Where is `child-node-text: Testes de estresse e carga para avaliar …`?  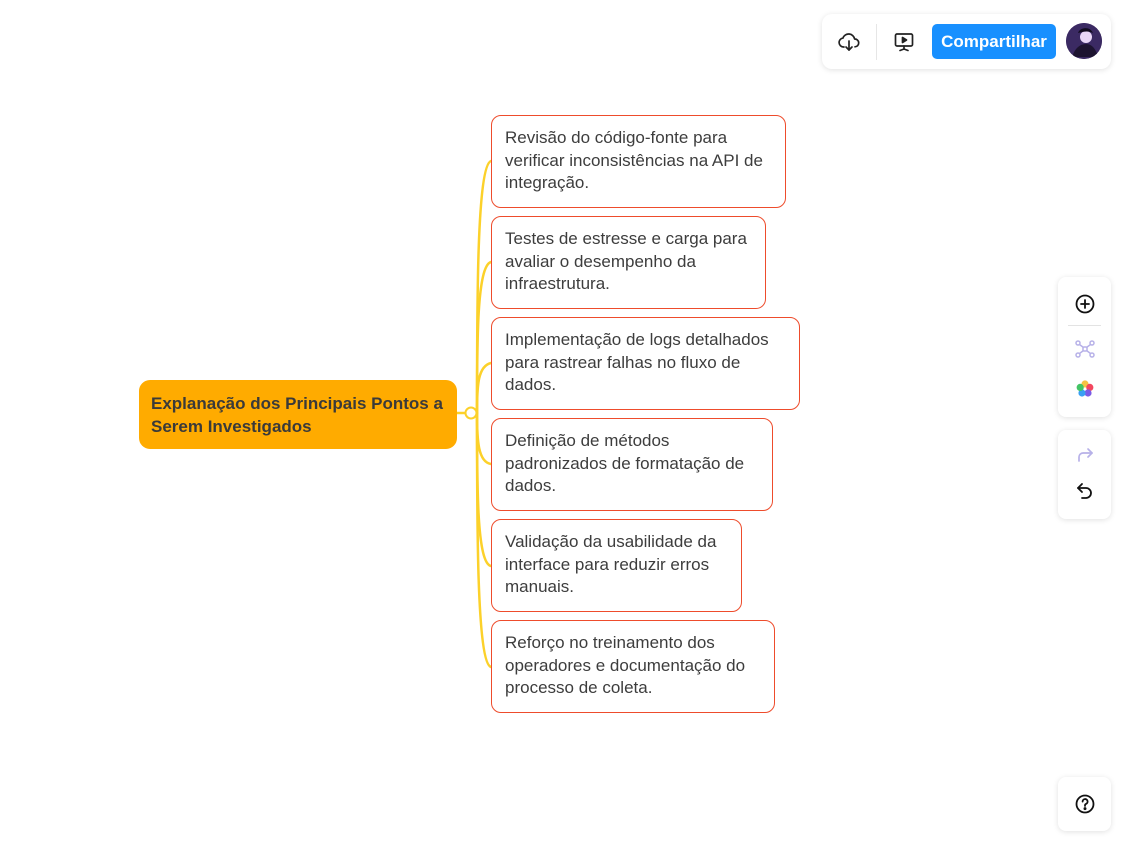 child-node-text: Testes de estresse e carga para avaliar … is located at coordinates (626, 261).